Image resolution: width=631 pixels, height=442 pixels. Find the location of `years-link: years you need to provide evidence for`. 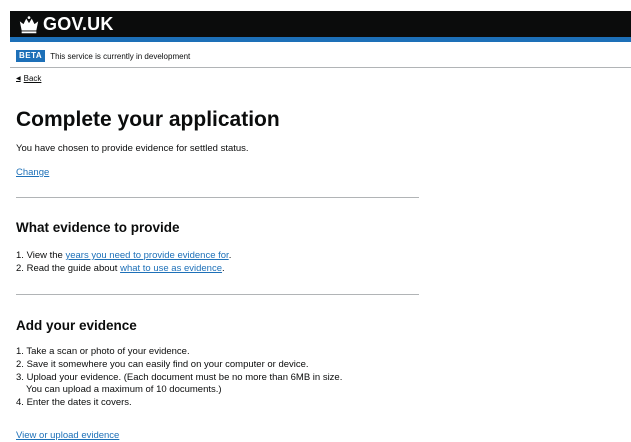

years-link: years you need to provide evidence for is located at coordinates (146, 255).